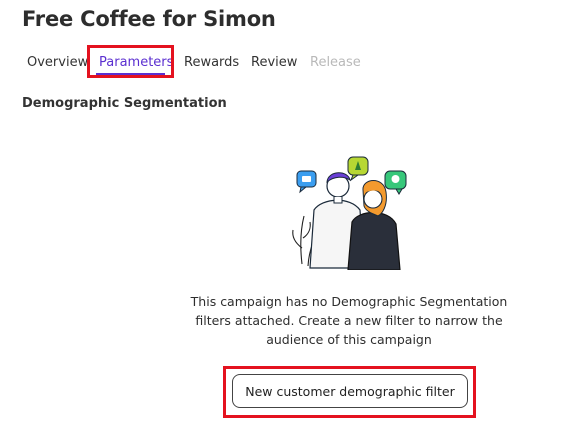 This screenshot has width=569, height=428. Describe the element at coordinates (130, 74) in the screenshot. I see `active-tab-indicator` at that location.